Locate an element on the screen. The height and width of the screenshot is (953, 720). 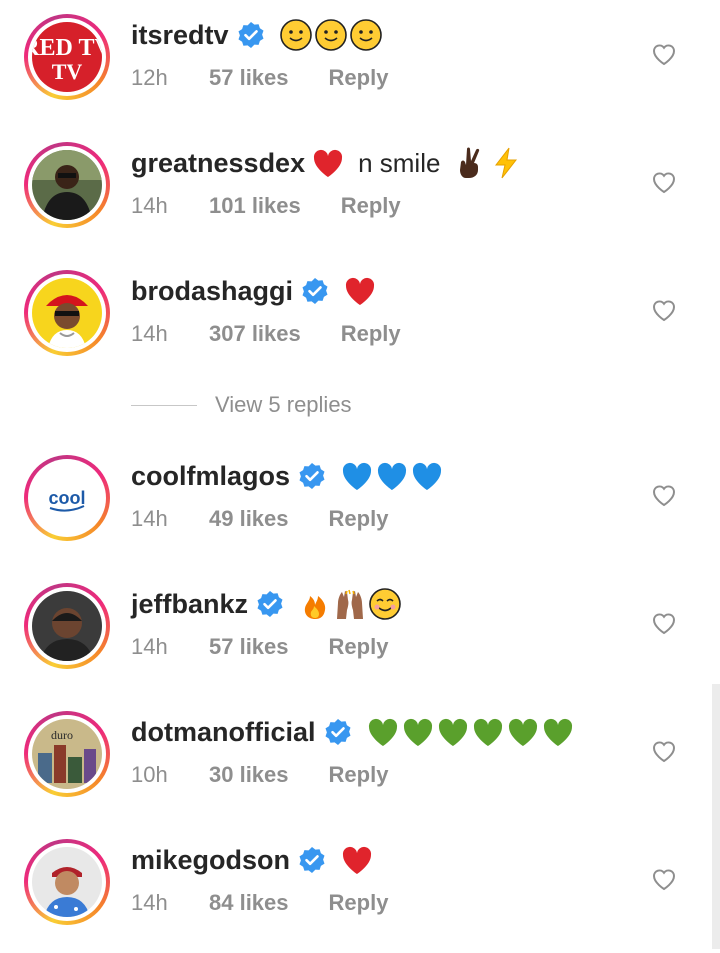
comment-dotmanofficial: duro dotmanofficial 10h 30 likes Reply is located at coordinates (360, 761).